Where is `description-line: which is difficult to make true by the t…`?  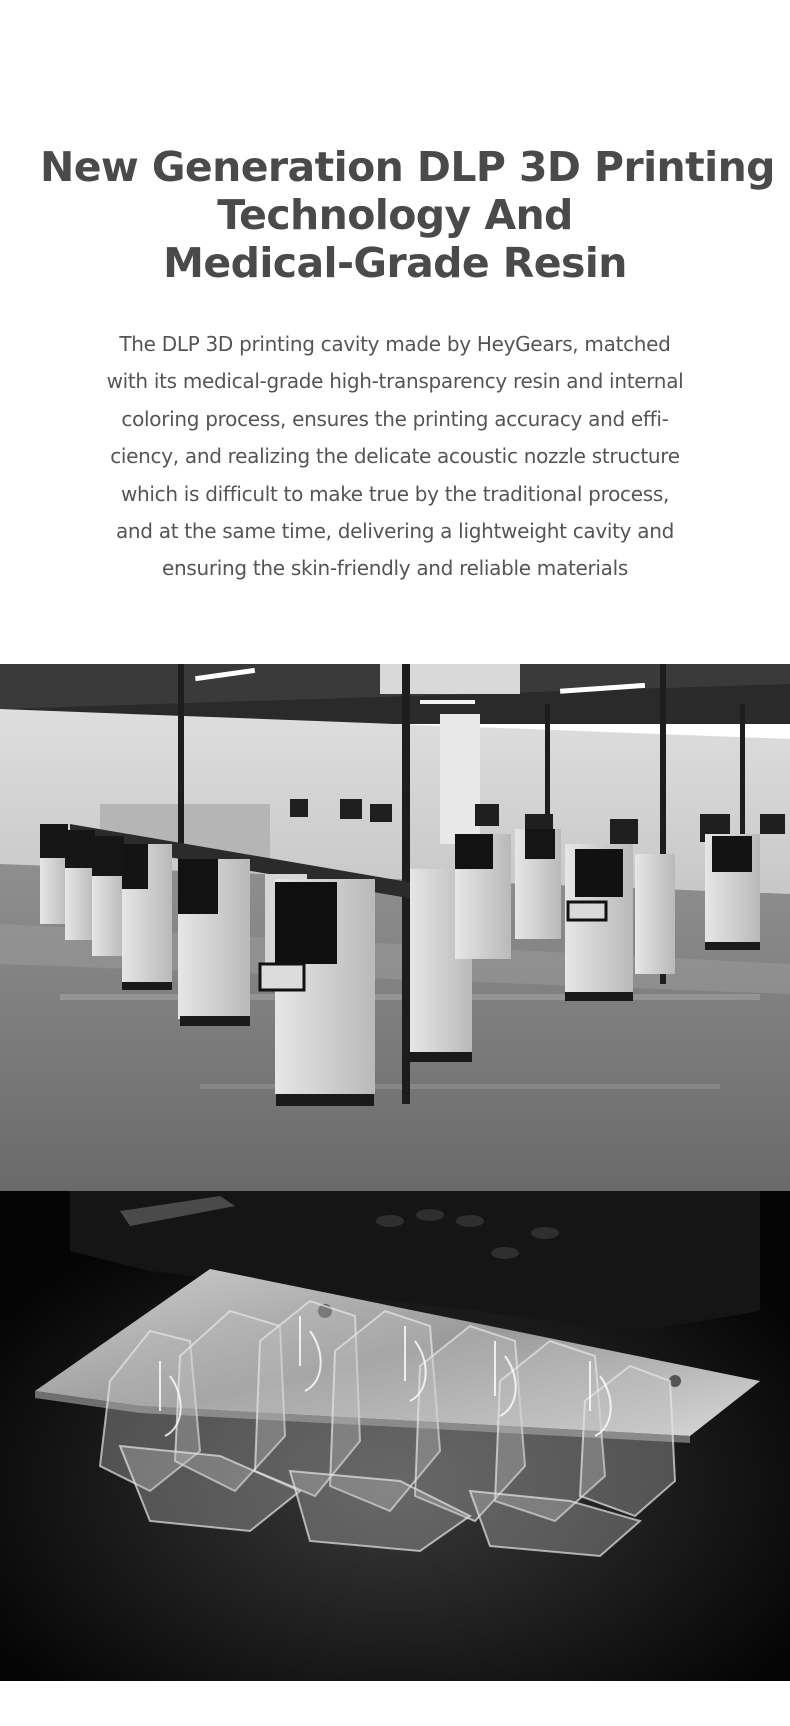 description-line: which is difficult to make true by the t… is located at coordinates (394, 493).